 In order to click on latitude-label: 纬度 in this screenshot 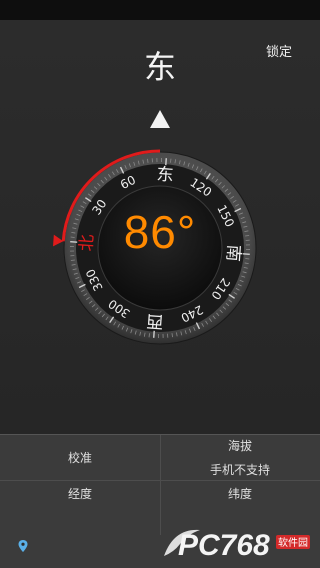, I will do `click(239, 494)`.